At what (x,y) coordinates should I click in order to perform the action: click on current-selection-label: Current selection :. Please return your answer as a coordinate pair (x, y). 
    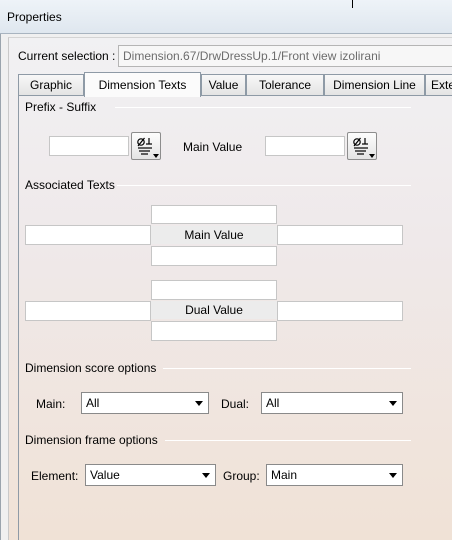
    Looking at the image, I should click on (67, 56).